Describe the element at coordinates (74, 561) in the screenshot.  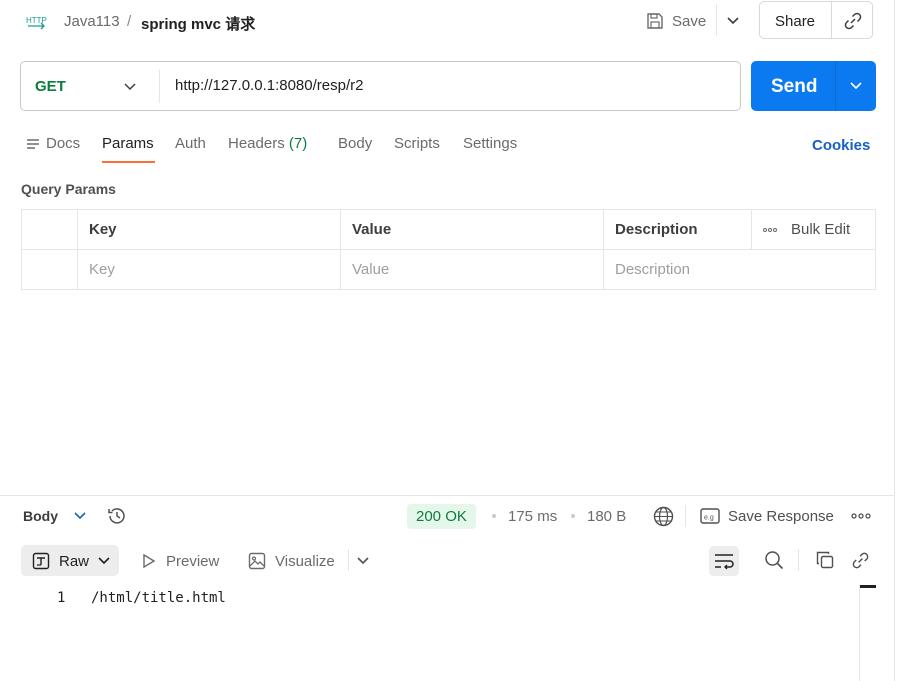
I see `raw-label: Raw` at that location.